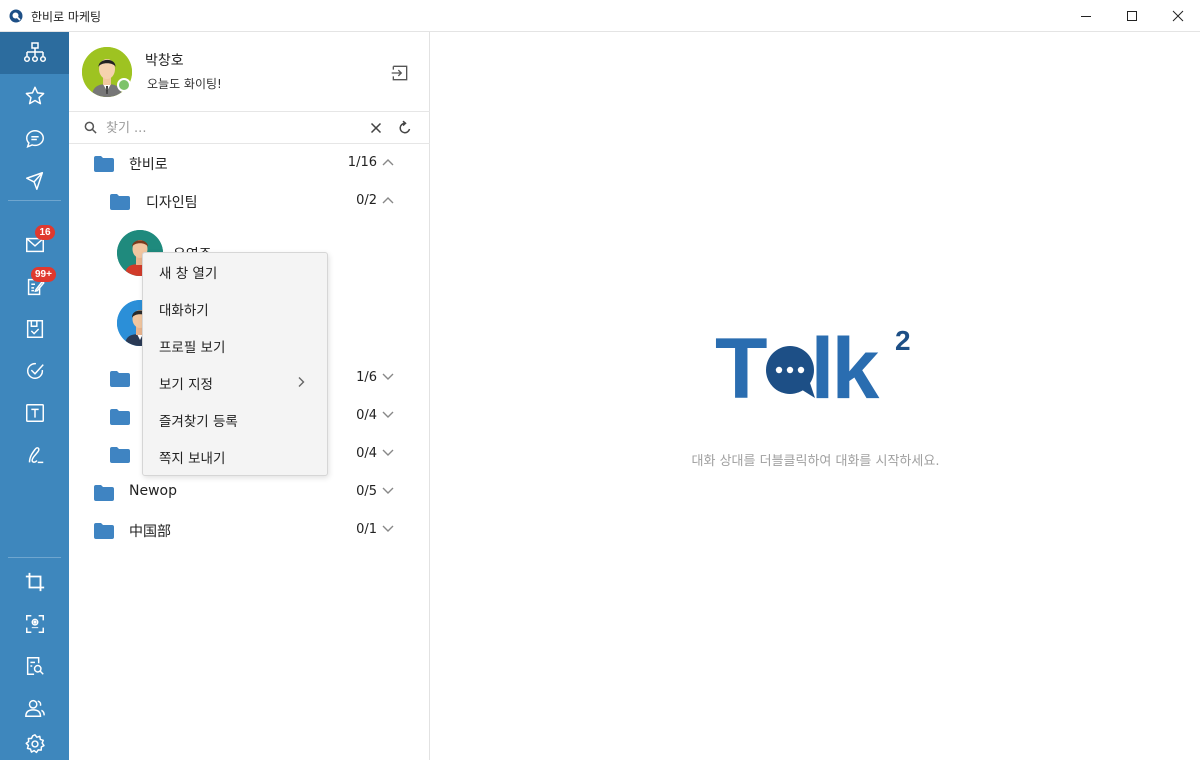 Image resolution: width=1200 pixels, height=765 pixels. Describe the element at coordinates (198, 422) in the screenshot. I see `menu-item-label: 즐겨찾기 등록` at that location.